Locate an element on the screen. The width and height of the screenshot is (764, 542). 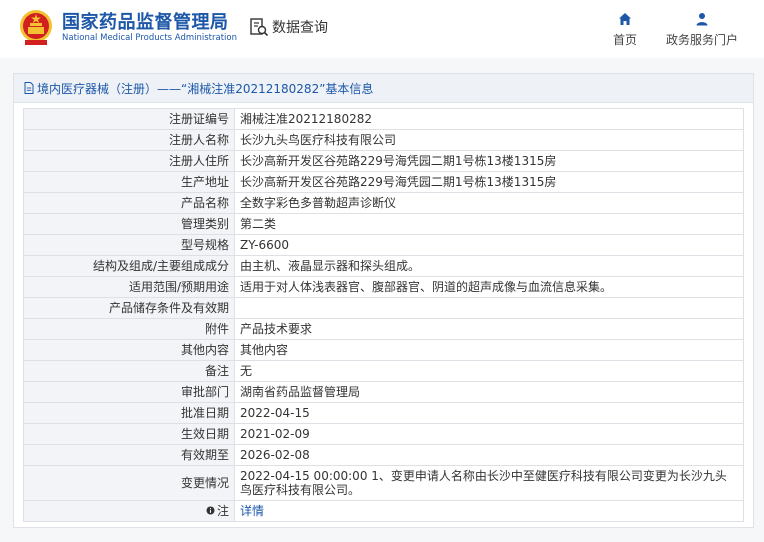
table-row: 生产地址 长沙高新开发区谷苑路229号海凭园二期1号栋13楼1315房 is located at coordinates (383, 182).